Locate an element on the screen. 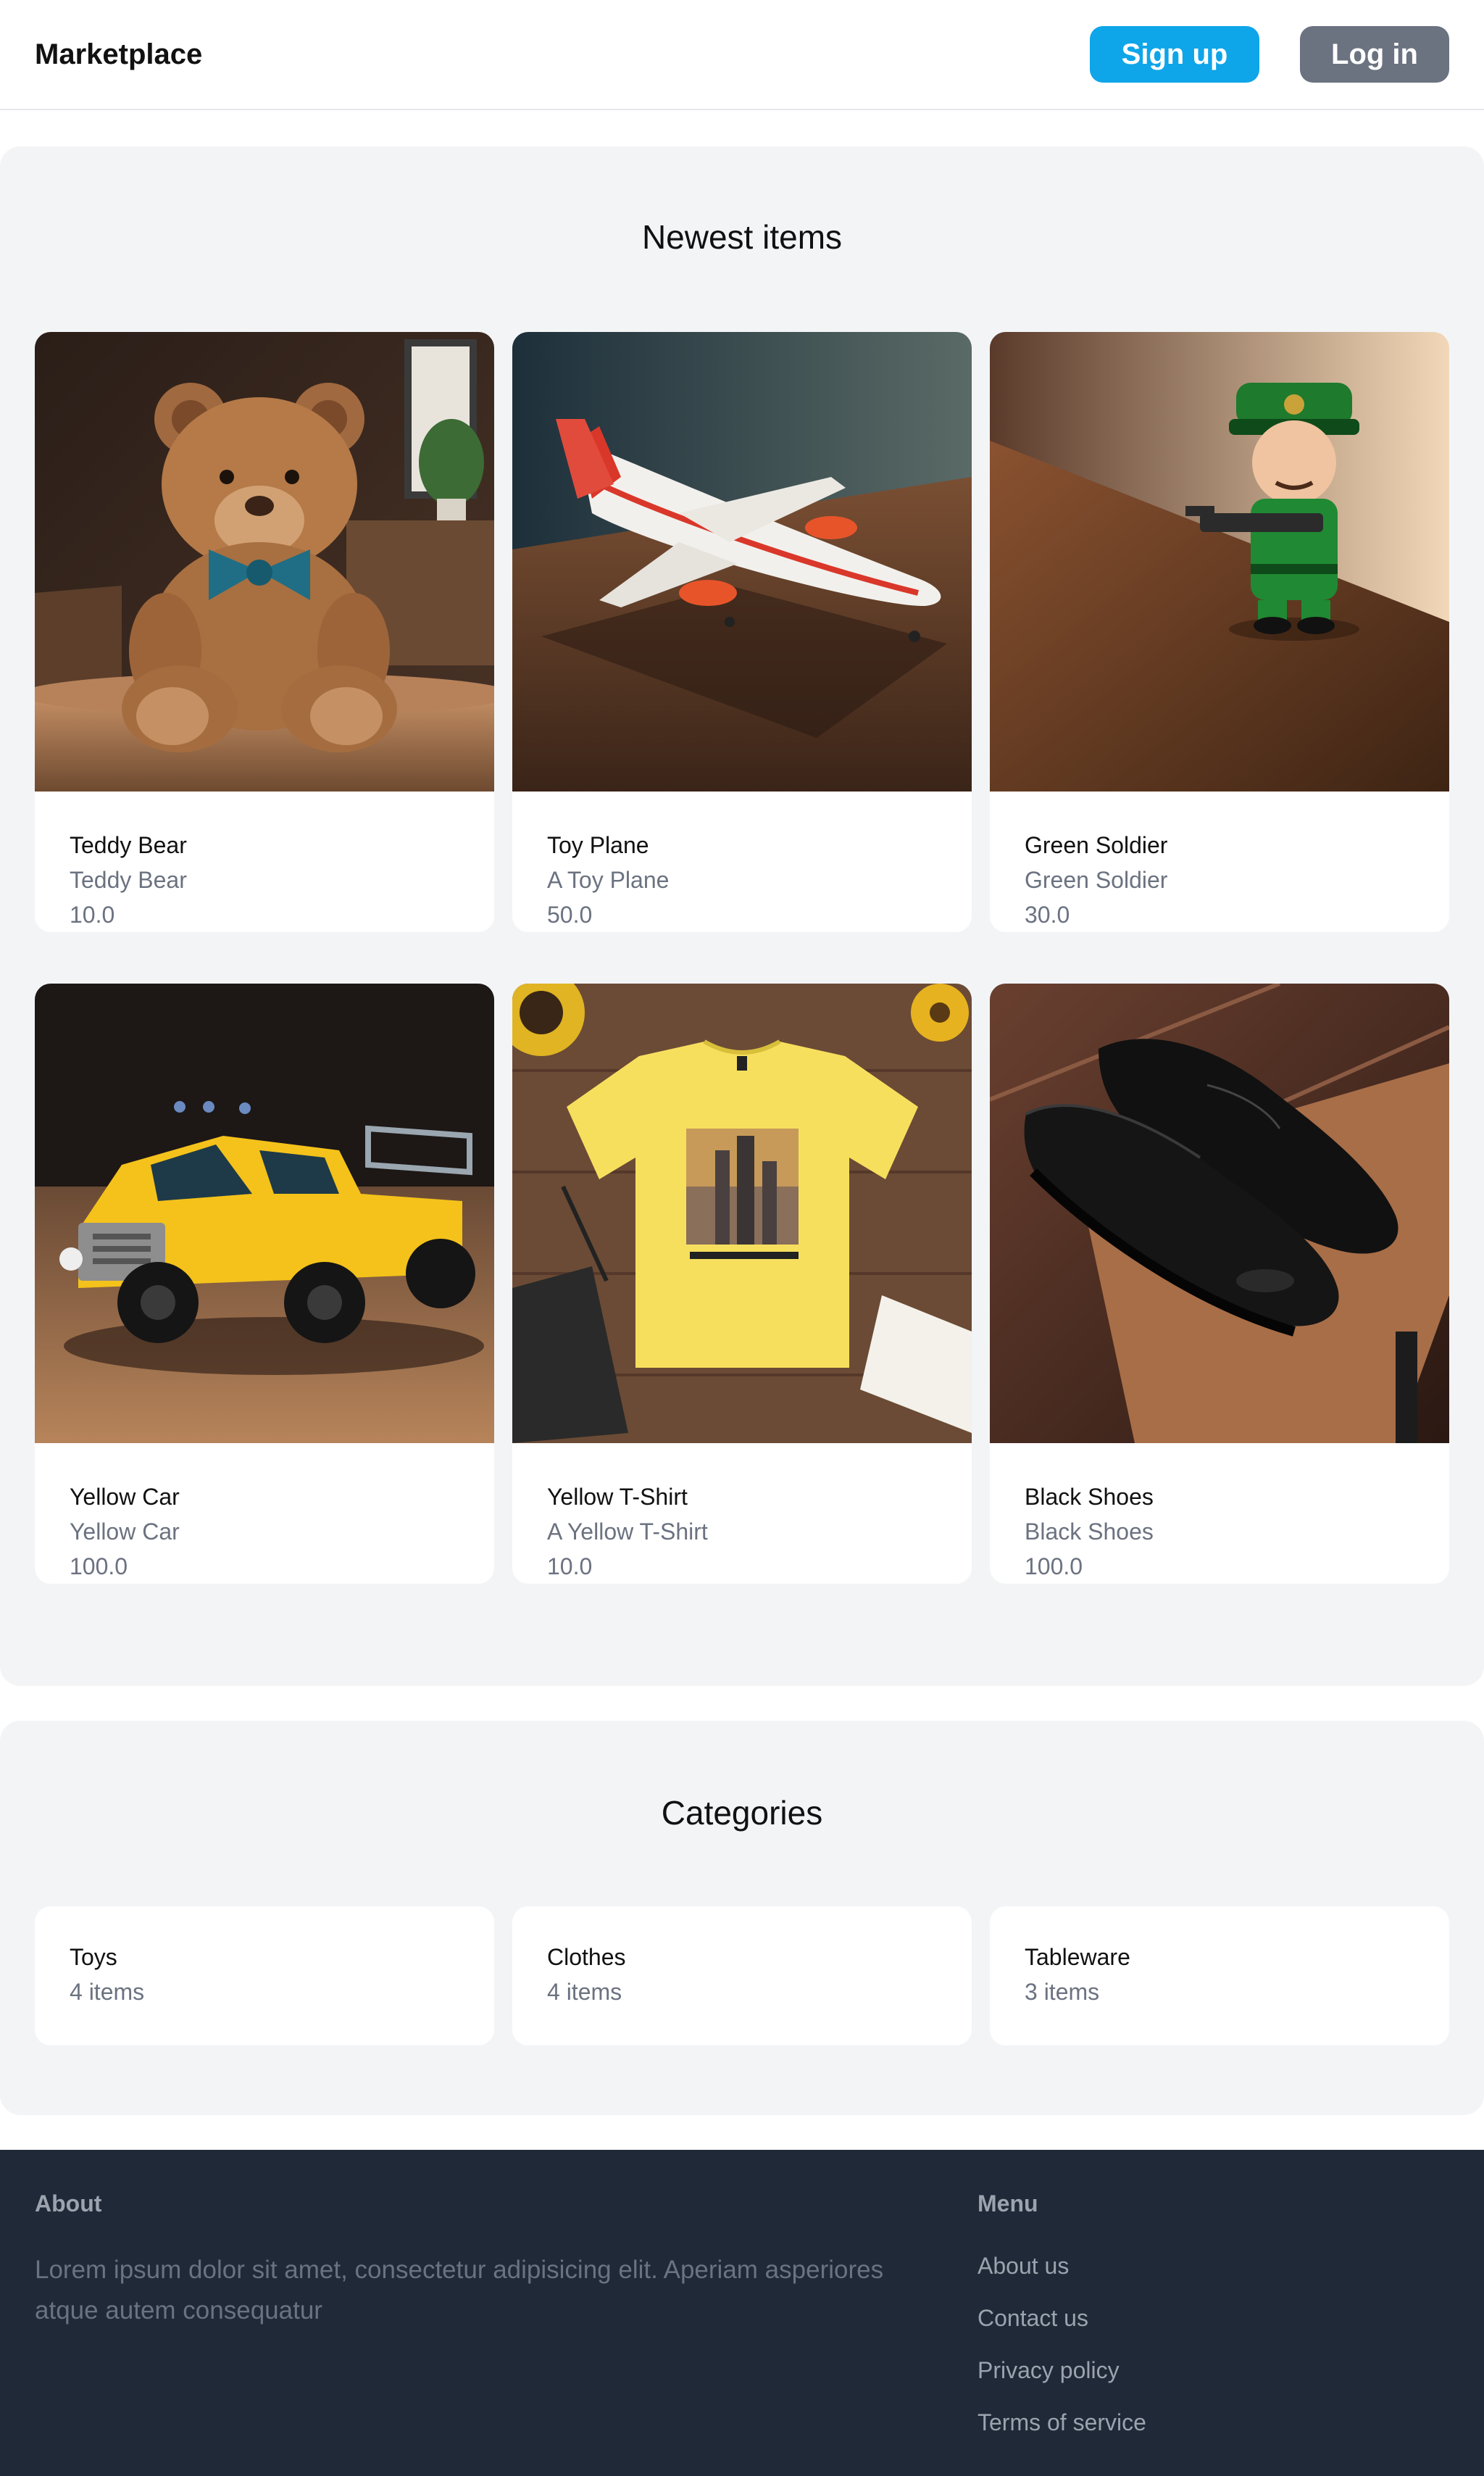 The width and height of the screenshot is (1484, 2476). category-name: Toys is located at coordinates (93, 1957).